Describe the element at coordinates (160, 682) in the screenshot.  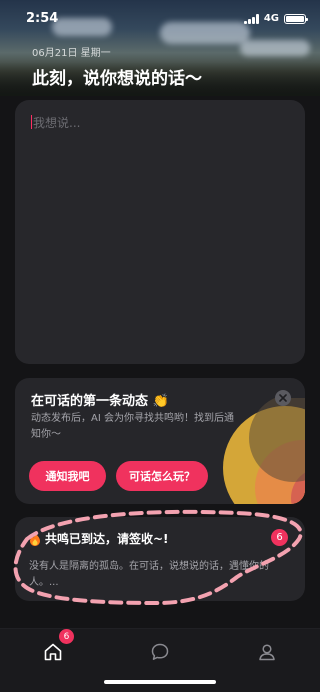
I see `home-indicator` at that location.